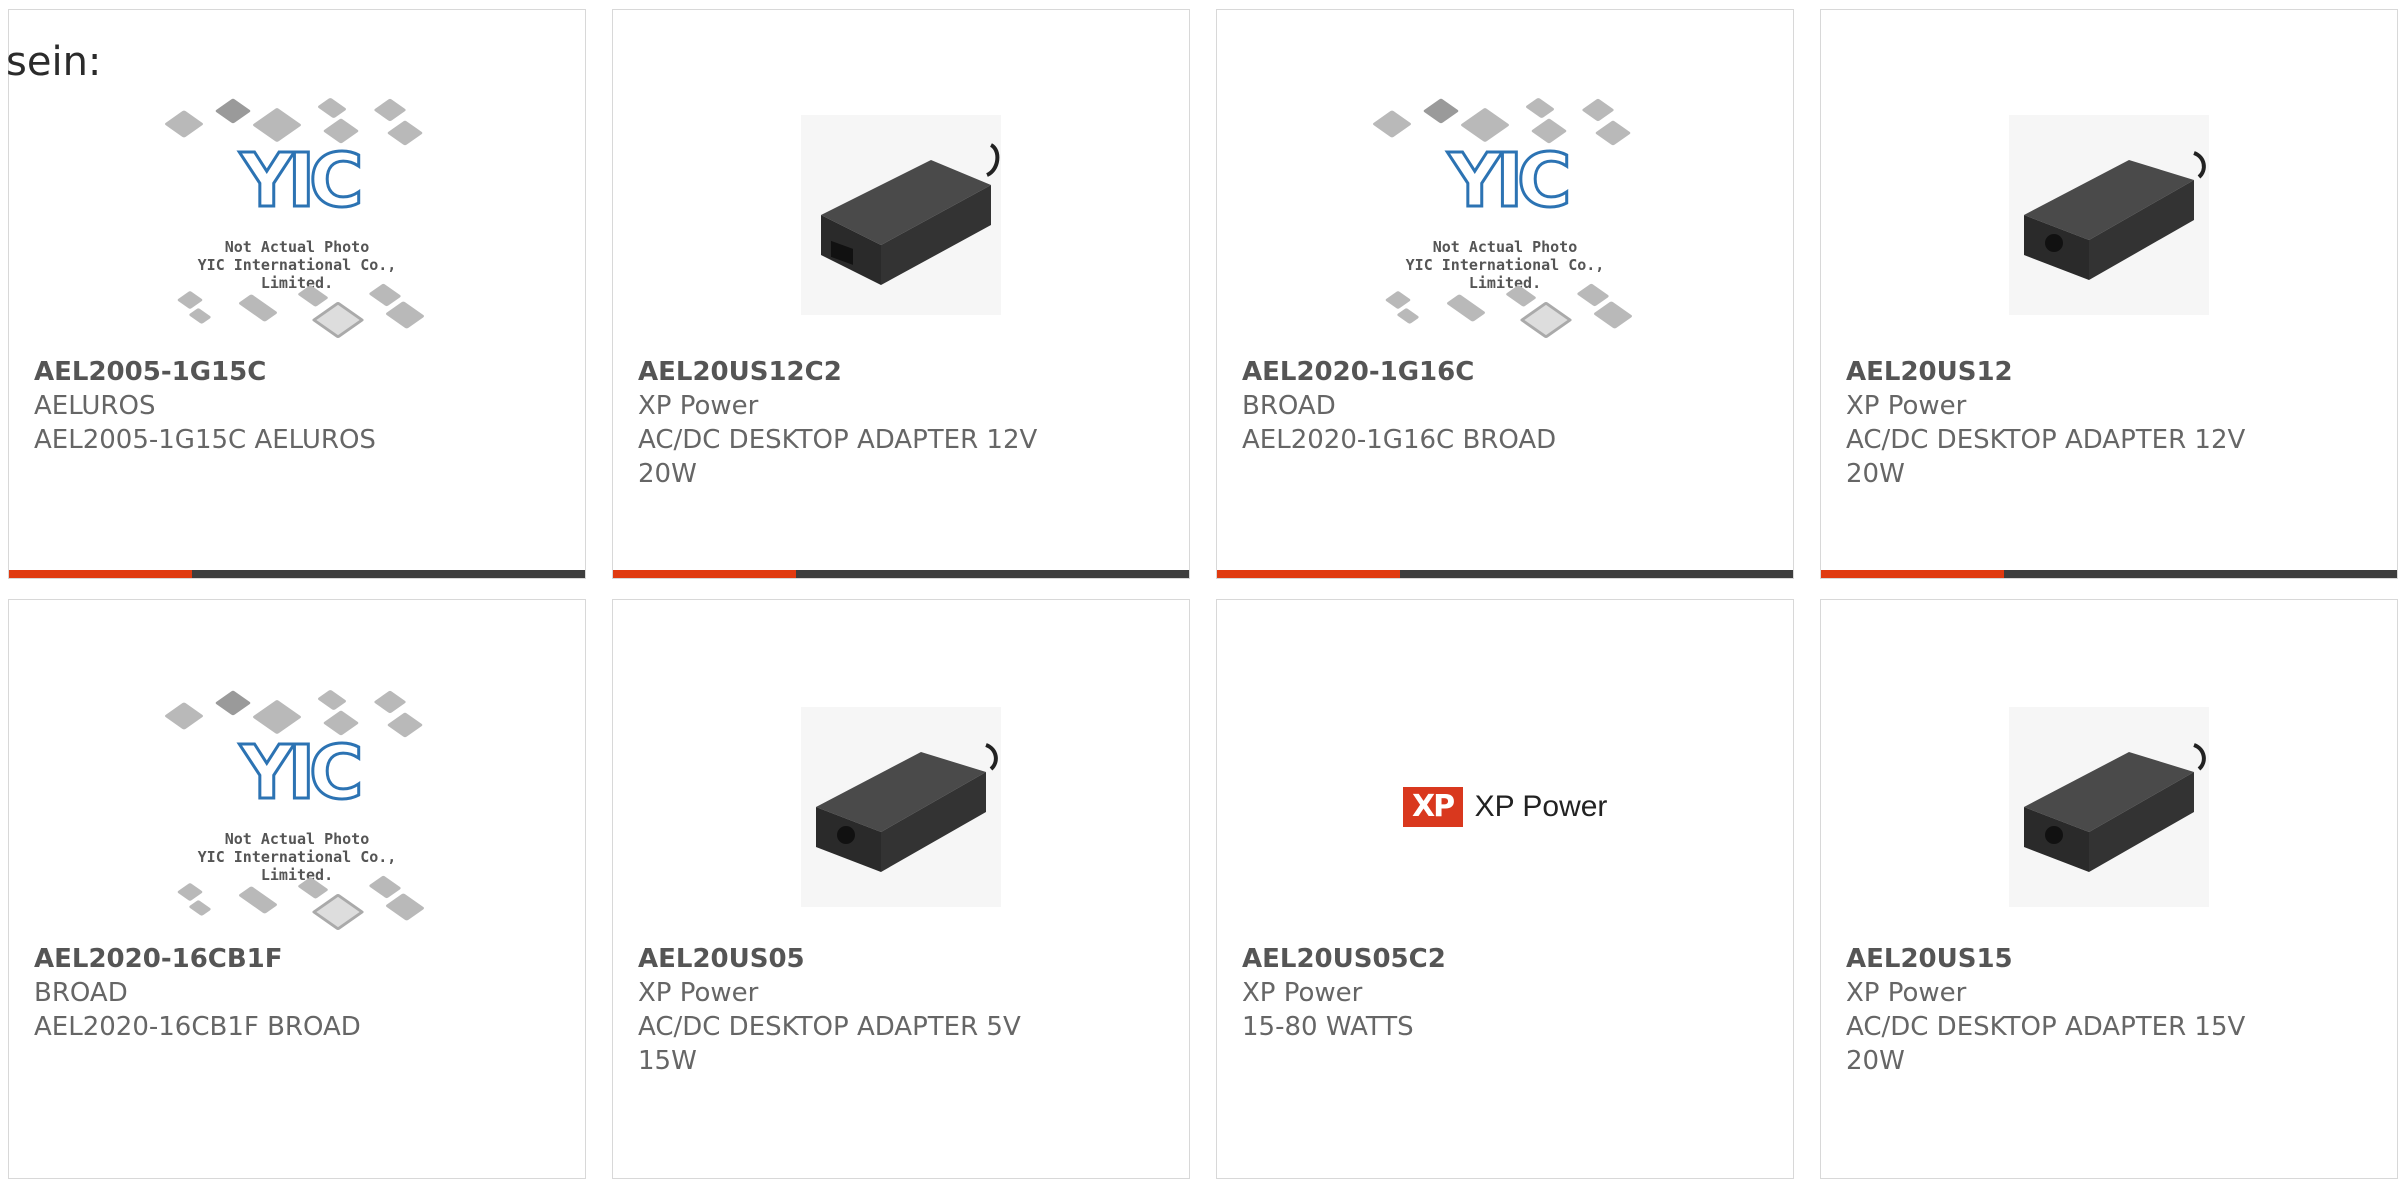 The width and height of the screenshot is (2400, 1179). I want to click on part-number-link: AEL20US12, so click(2111, 372).